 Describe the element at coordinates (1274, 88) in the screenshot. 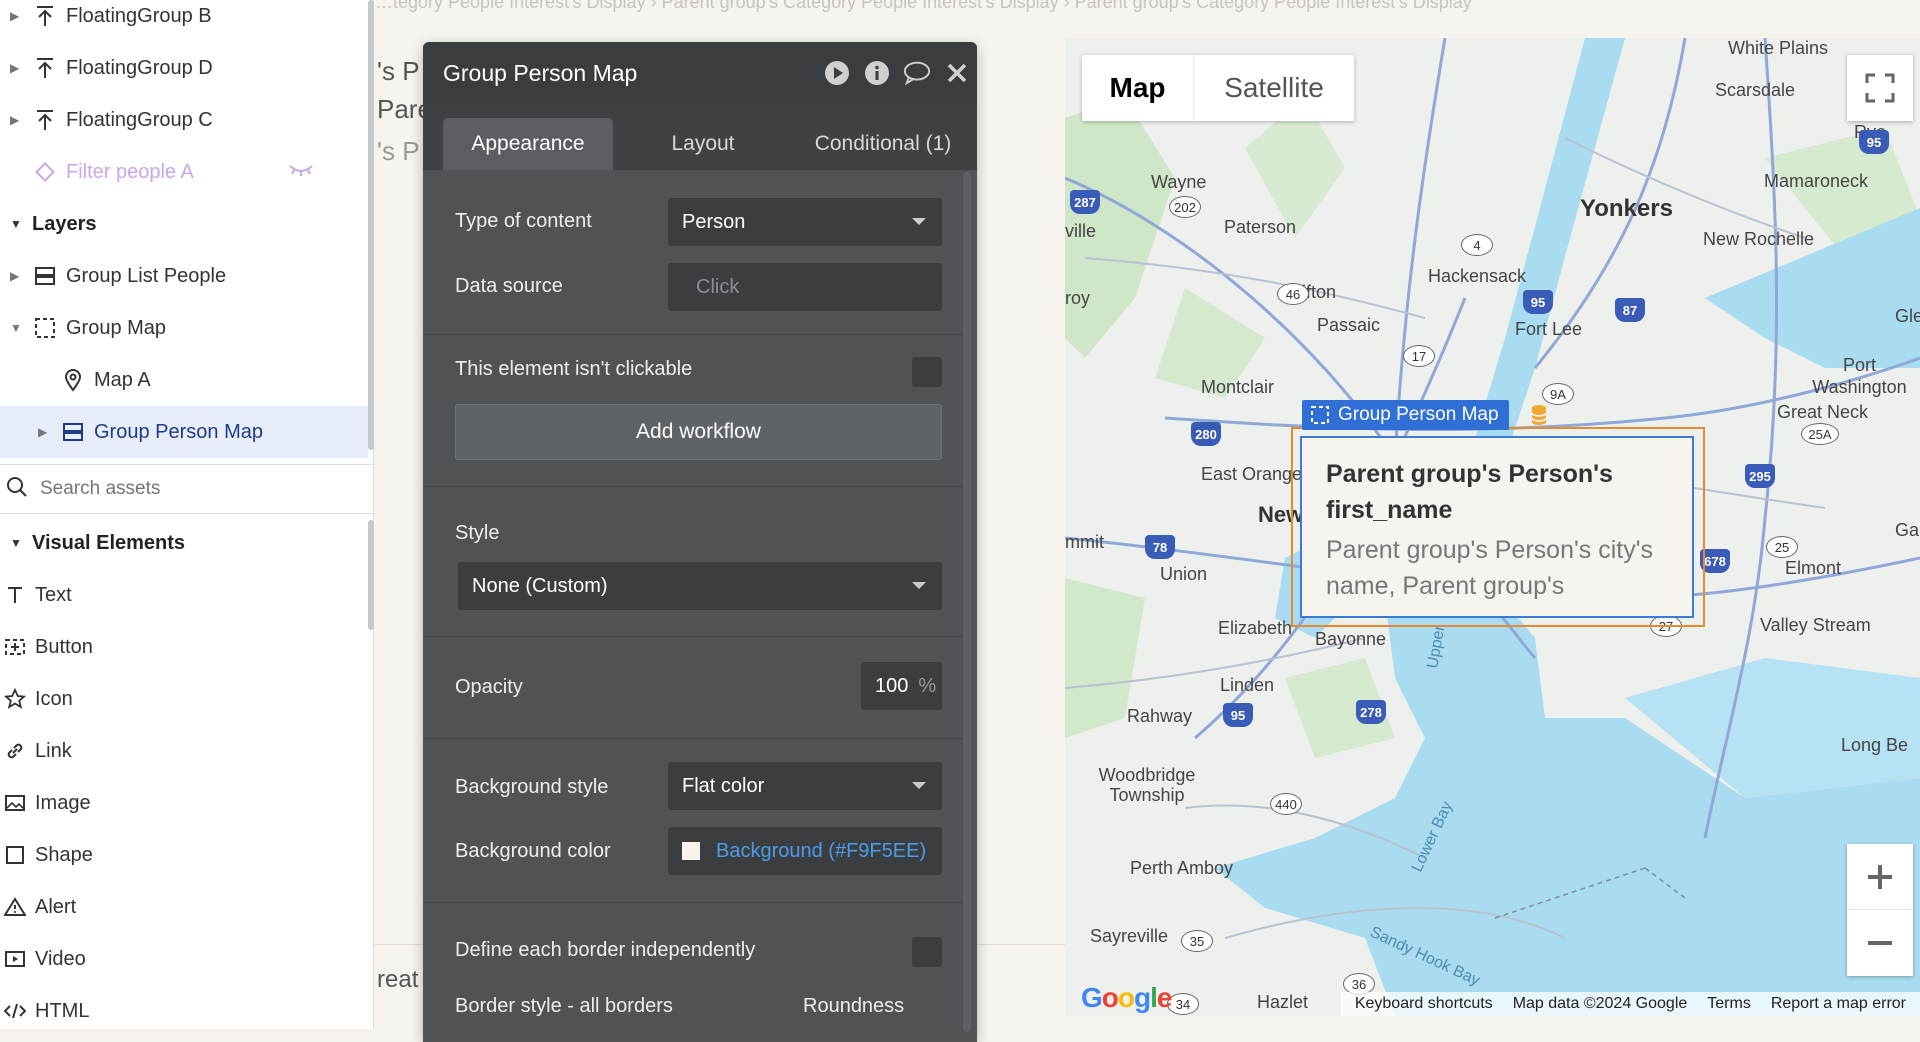

I see `map-type-satellite-button: Satellite` at that location.